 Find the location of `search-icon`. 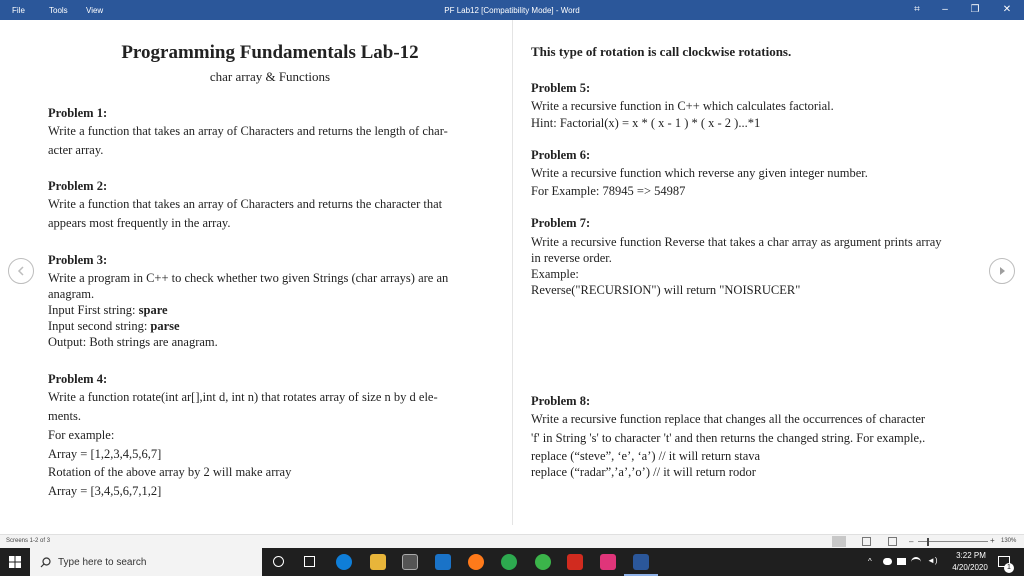

search-icon is located at coordinates (45, 562).